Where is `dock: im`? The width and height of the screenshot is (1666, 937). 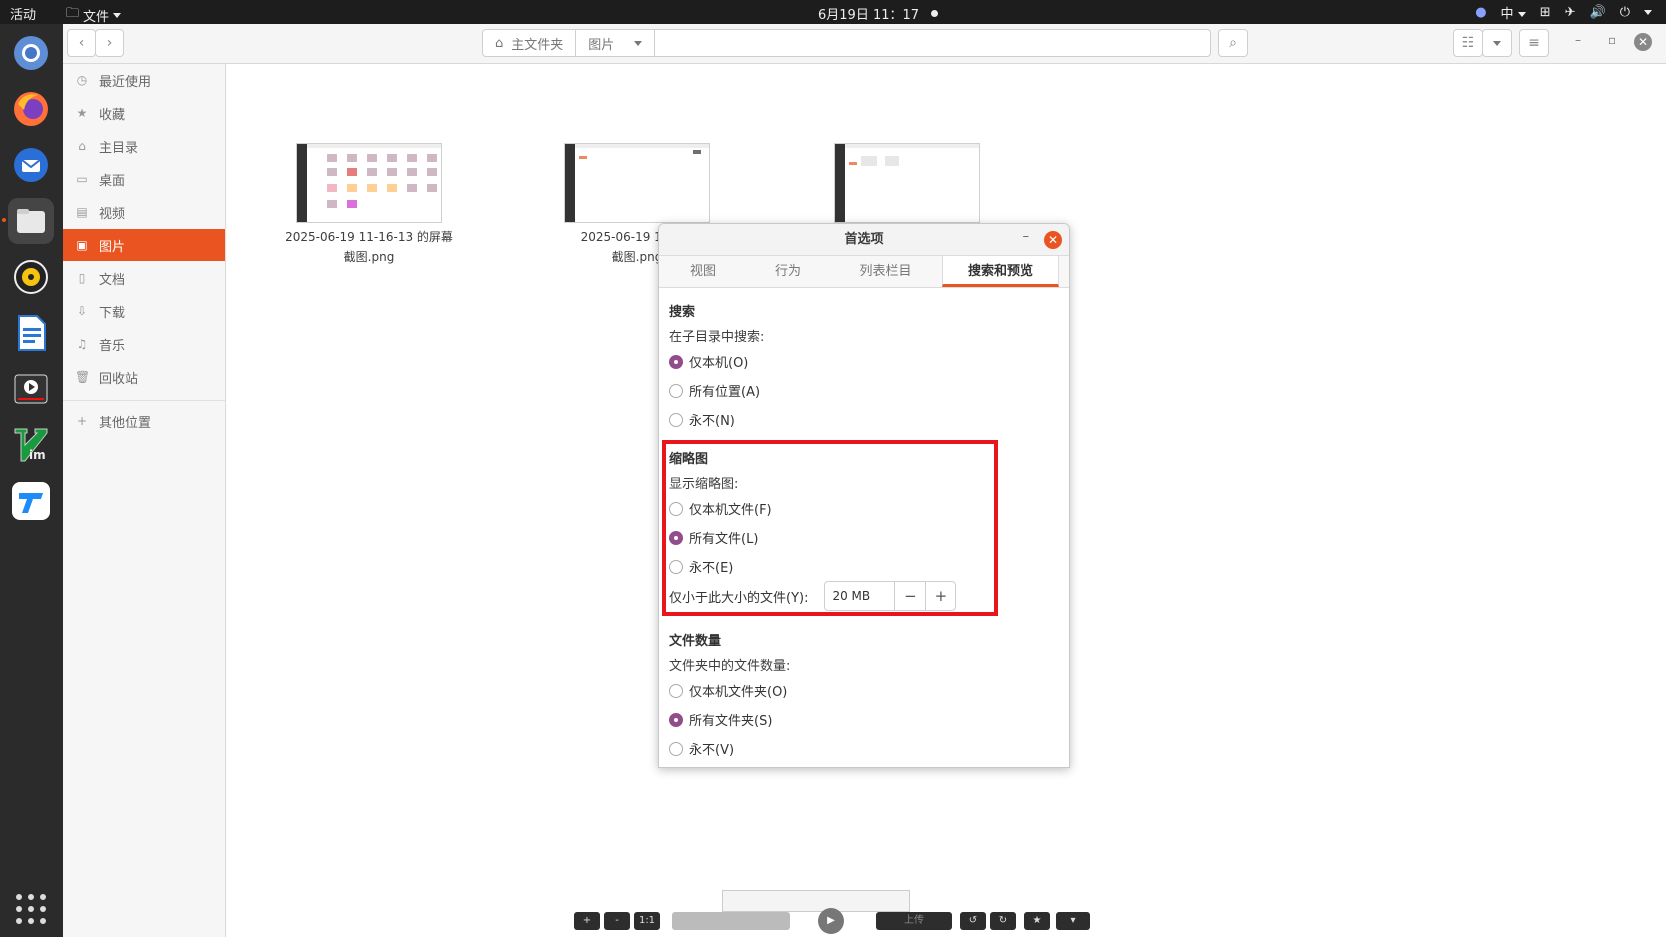
dock: im is located at coordinates (31, 480).